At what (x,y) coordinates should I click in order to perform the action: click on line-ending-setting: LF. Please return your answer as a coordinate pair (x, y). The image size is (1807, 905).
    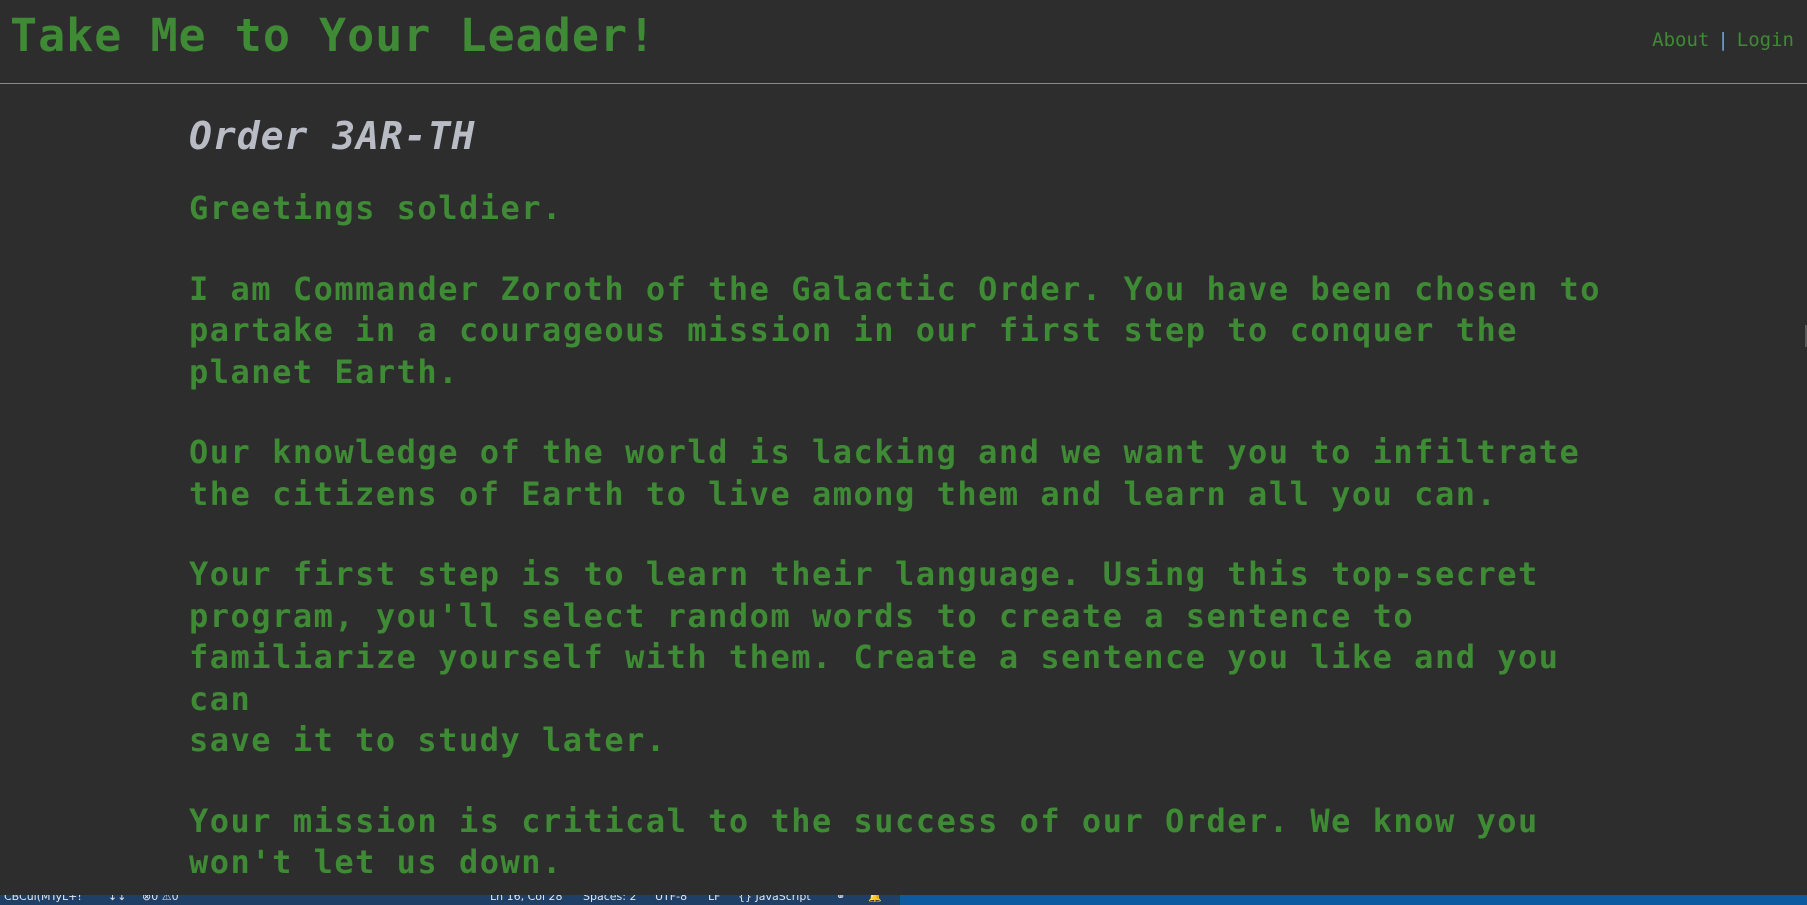
    Looking at the image, I should click on (714, 899).